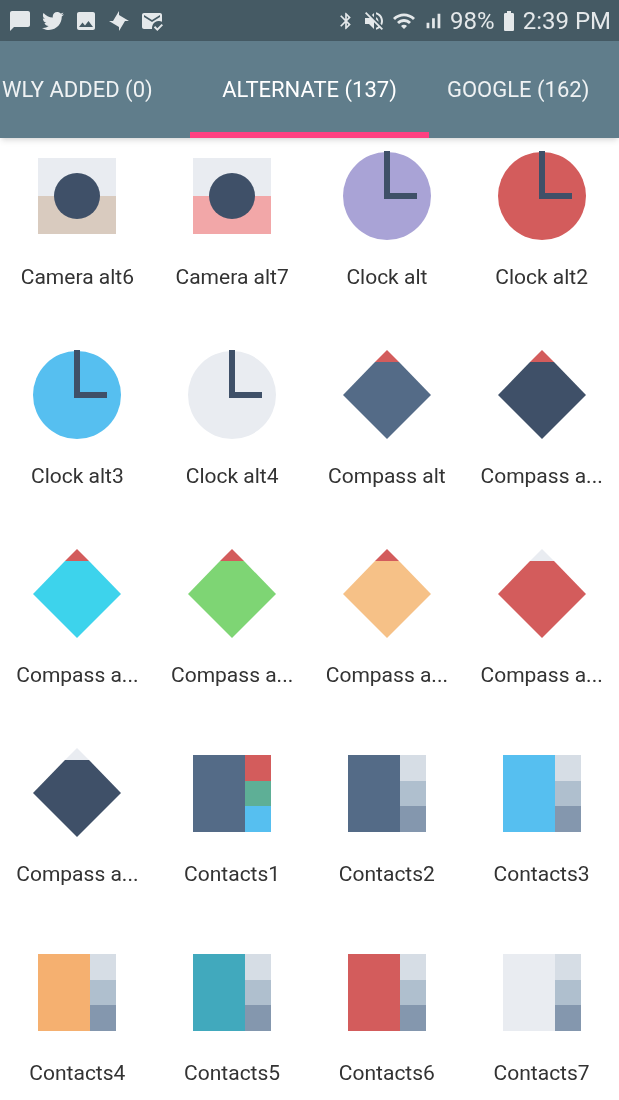  Describe the element at coordinates (541, 1073) in the screenshot. I see `icon-label: Contacts7` at that location.